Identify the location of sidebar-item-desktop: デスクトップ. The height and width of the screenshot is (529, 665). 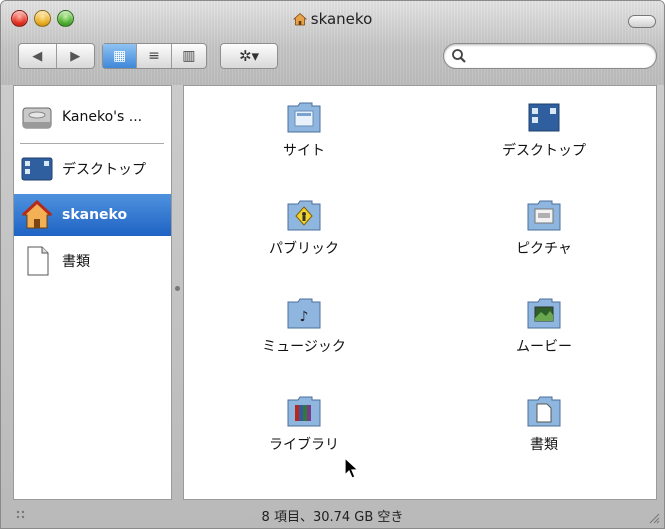
(92, 169).